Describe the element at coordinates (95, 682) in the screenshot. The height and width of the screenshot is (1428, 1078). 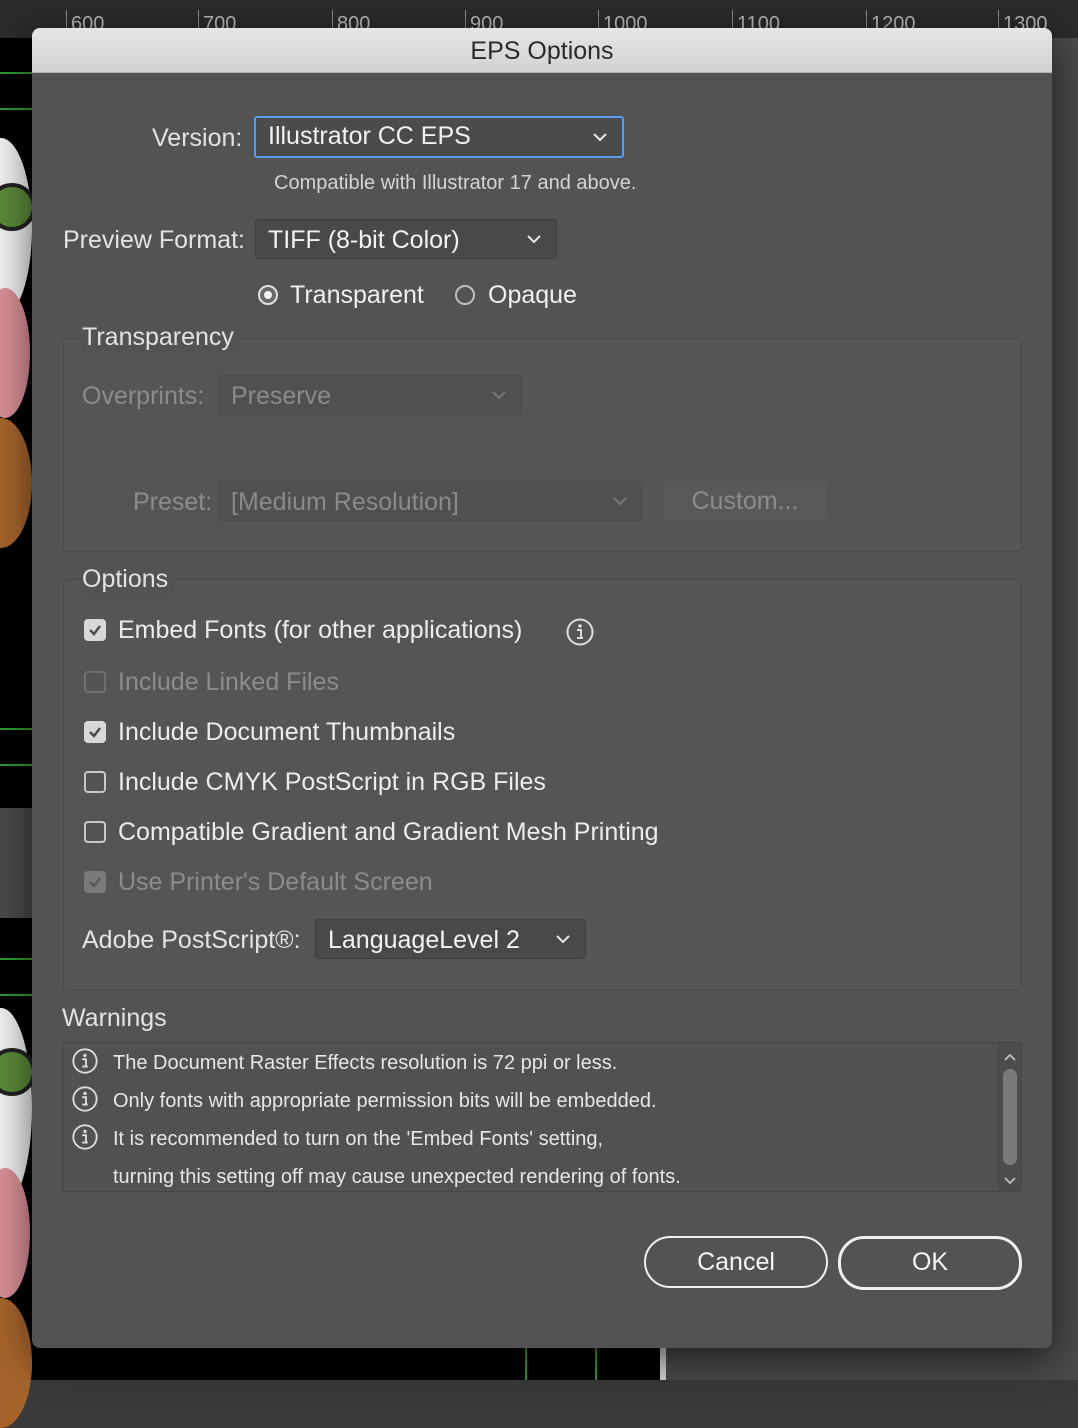
I see `include-linked-files-checkbox` at that location.